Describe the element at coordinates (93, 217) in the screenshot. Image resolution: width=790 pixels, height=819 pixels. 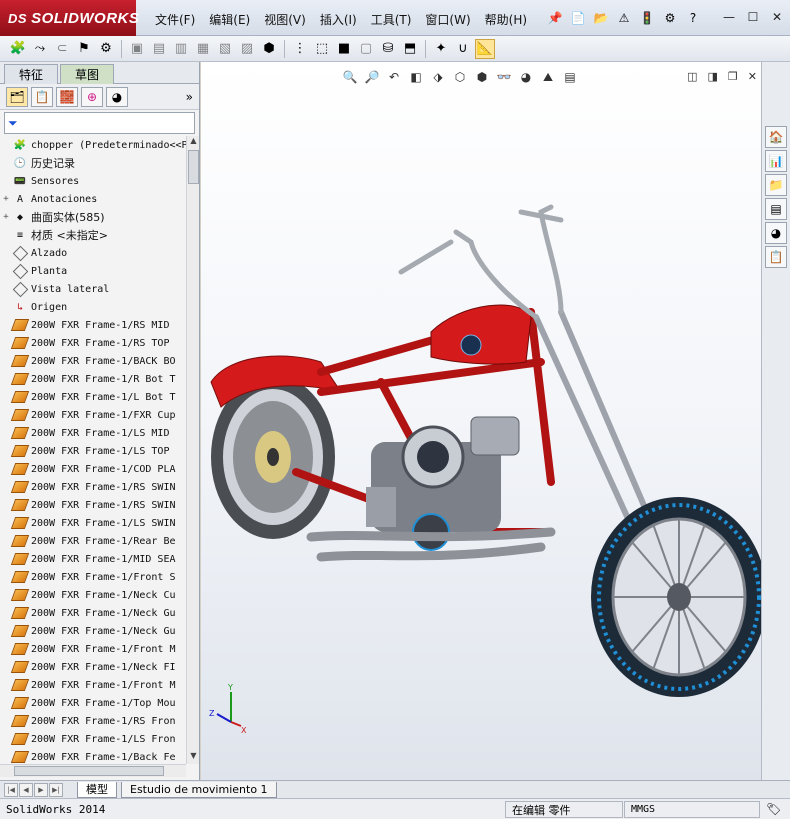
I see `tree-item: + ◆ 曲面实体(585)` at that location.